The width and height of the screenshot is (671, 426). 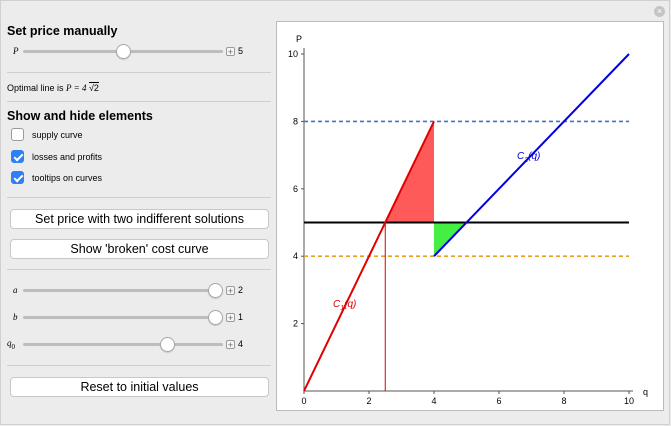 I want to click on two-solutions-button: Set price with two indifferent solutions, so click(x=139, y=219).